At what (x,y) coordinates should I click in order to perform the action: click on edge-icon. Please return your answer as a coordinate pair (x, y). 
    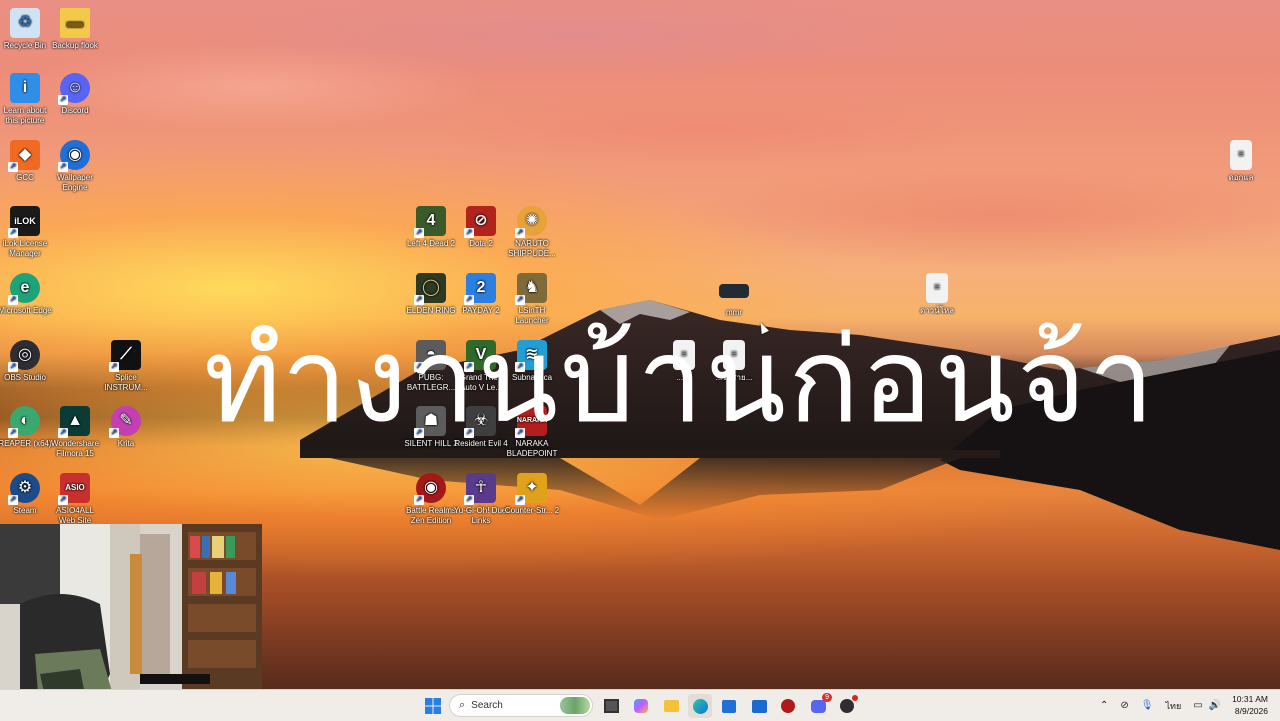
    Looking at the image, I should click on (700, 706).